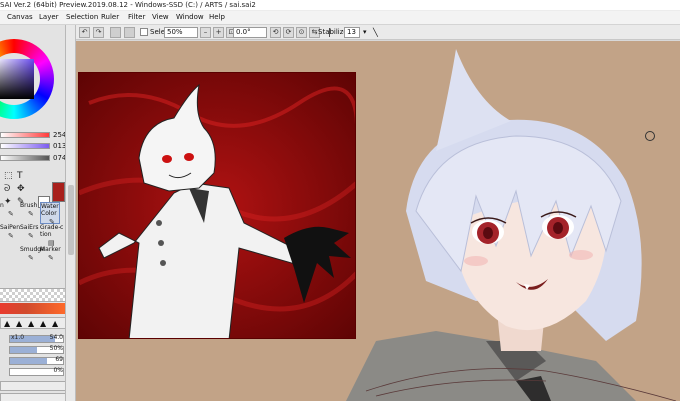 The image size is (680, 401). I want to click on density-row: 69, so click(32, 361).